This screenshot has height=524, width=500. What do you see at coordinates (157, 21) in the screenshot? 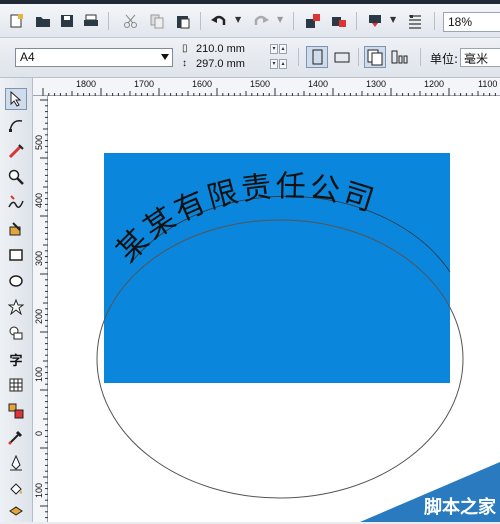
I see `copy-icon` at bounding box center [157, 21].